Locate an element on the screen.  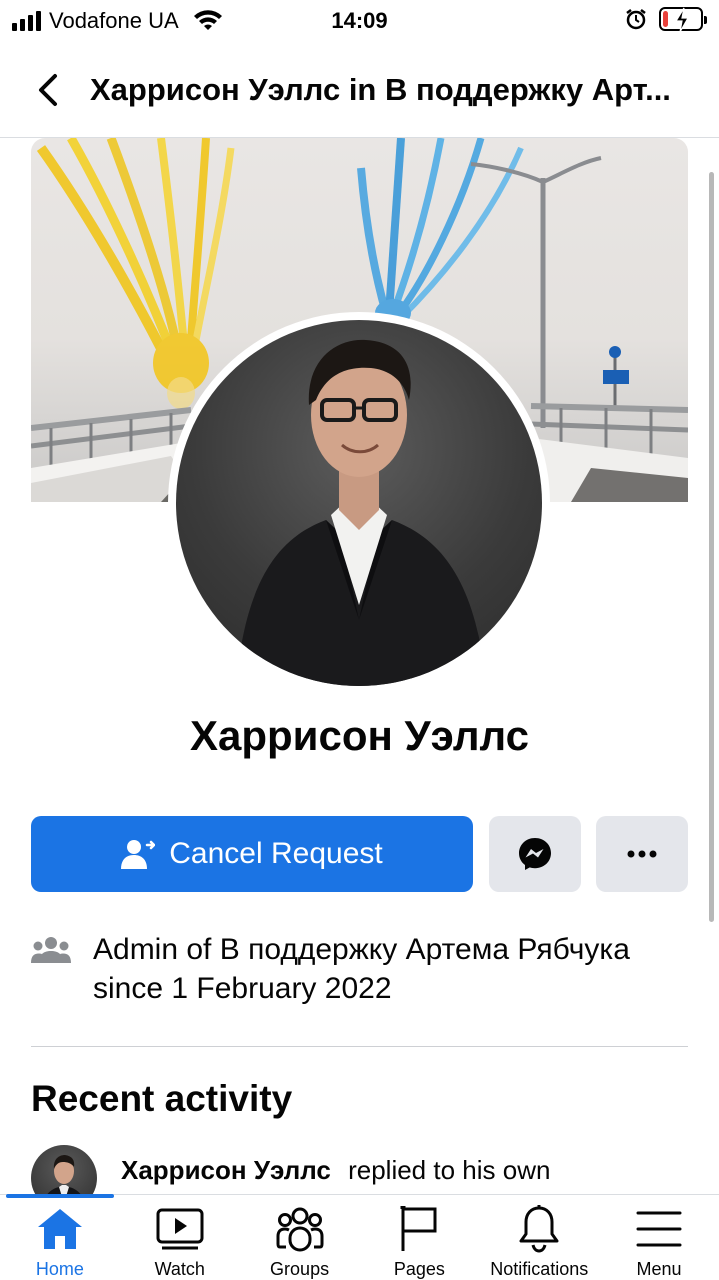
battery-icon is located at coordinates (683, 20).